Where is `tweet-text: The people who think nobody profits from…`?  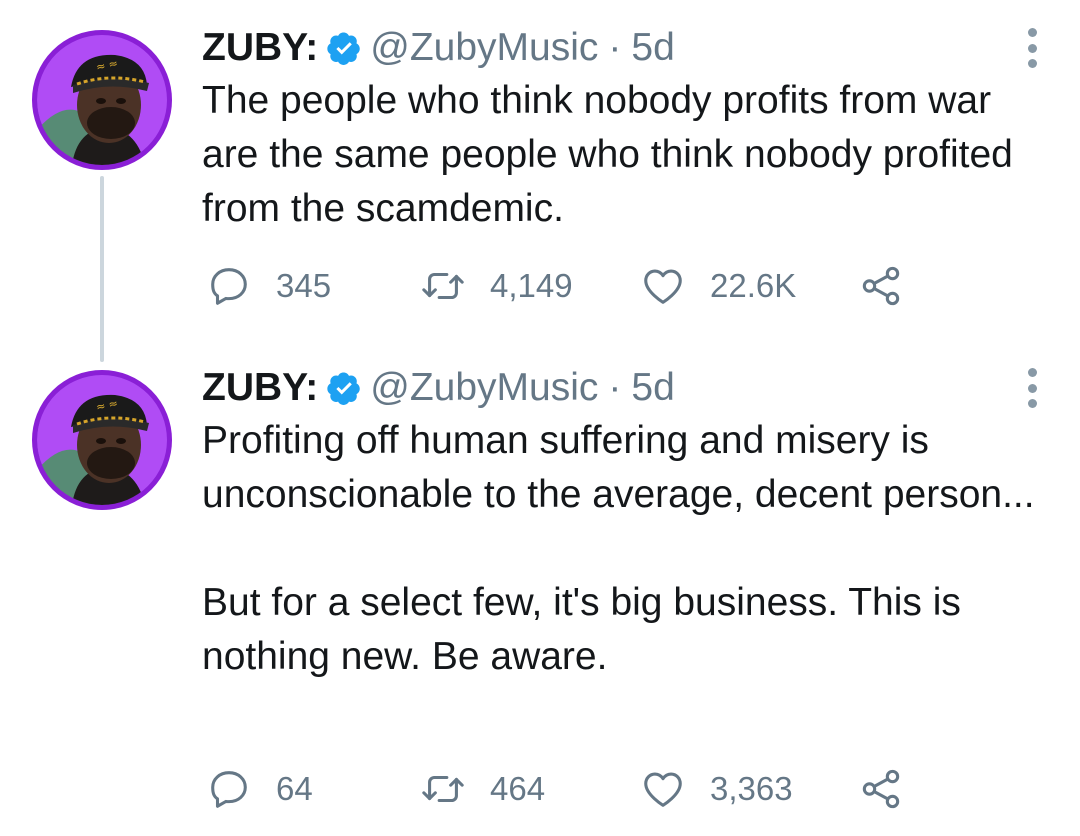 tweet-text: The people who think nobody profits from… is located at coordinates (613, 154).